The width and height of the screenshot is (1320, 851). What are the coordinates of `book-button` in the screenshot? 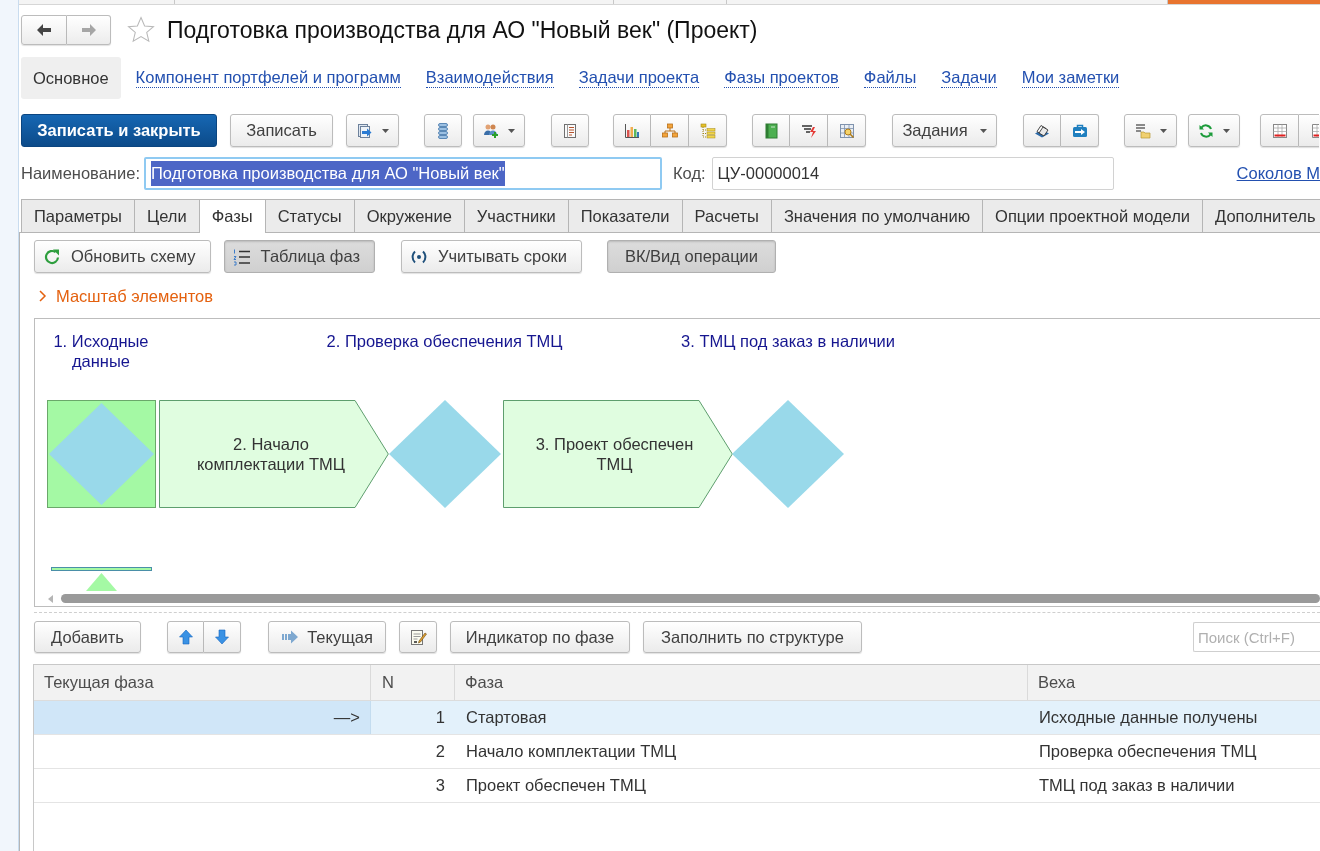 It's located at (771, 130).